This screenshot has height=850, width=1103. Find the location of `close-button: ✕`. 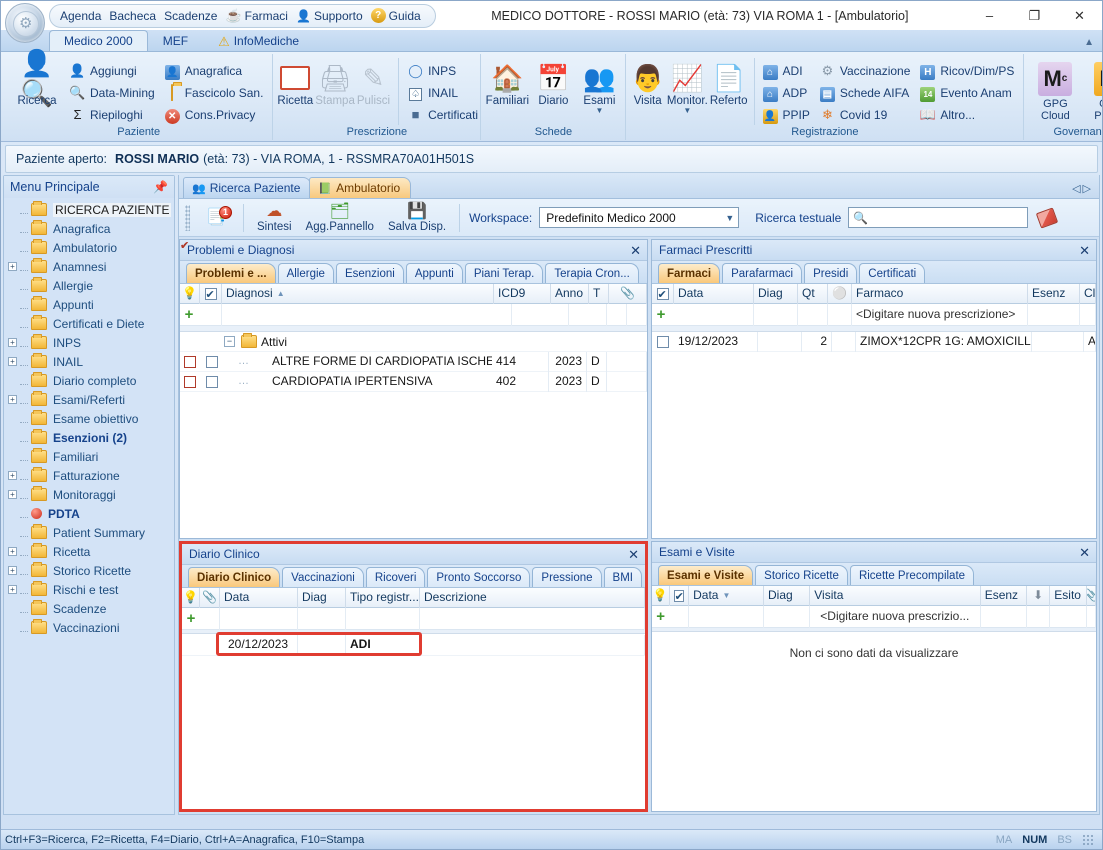

close-button: ✕ is located at coordinates (1079, 15).